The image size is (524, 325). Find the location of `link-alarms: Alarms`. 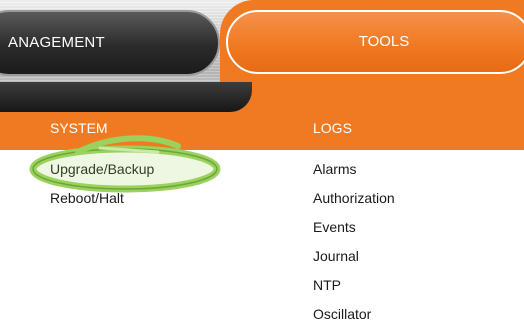

link-alarms: Alarms is located at coordinates (335, 169).